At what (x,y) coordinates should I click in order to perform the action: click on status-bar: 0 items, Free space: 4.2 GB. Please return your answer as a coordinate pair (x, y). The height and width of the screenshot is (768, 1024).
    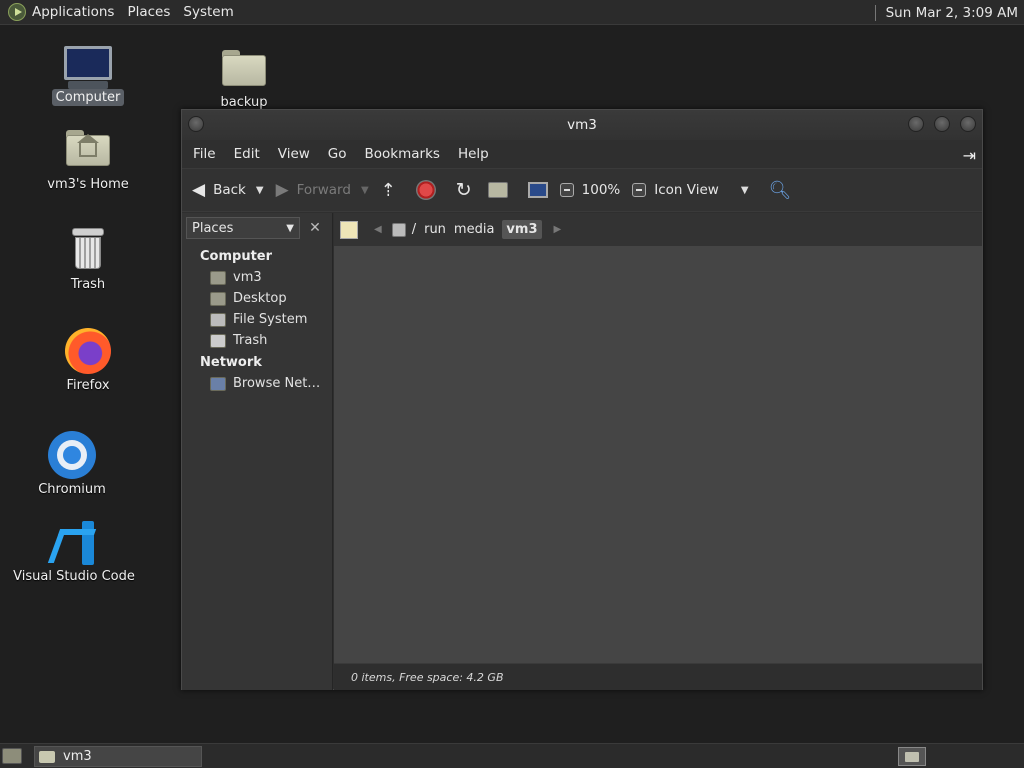
    Looking at the image, I should click on (658, 676).